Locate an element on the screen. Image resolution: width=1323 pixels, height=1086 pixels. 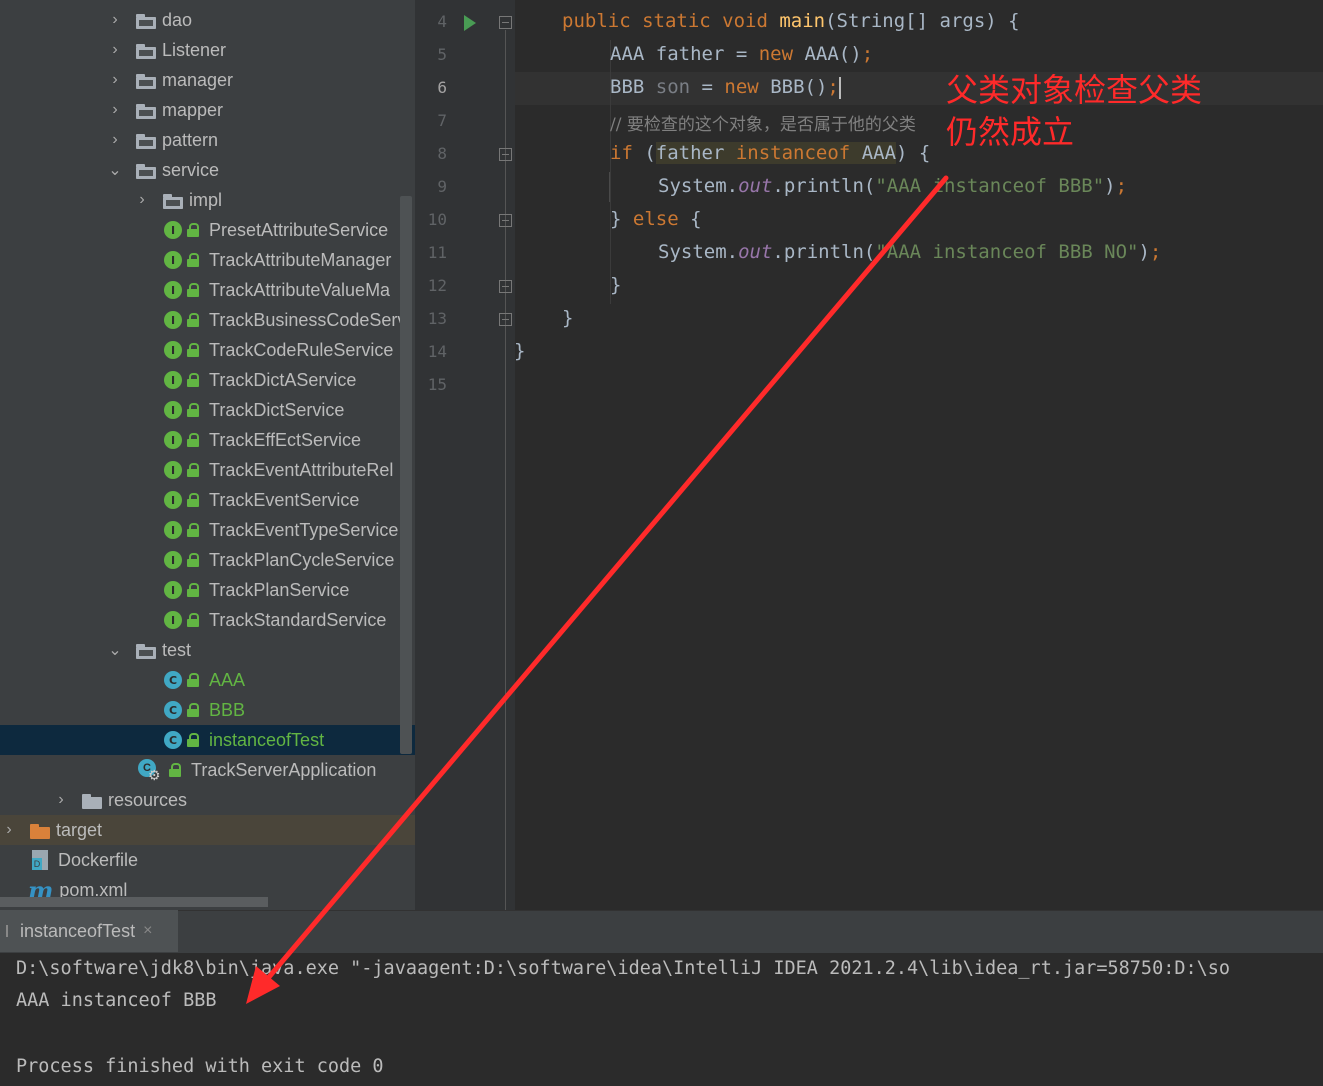
run-gutter-icon is located at coordinates (470, 23).